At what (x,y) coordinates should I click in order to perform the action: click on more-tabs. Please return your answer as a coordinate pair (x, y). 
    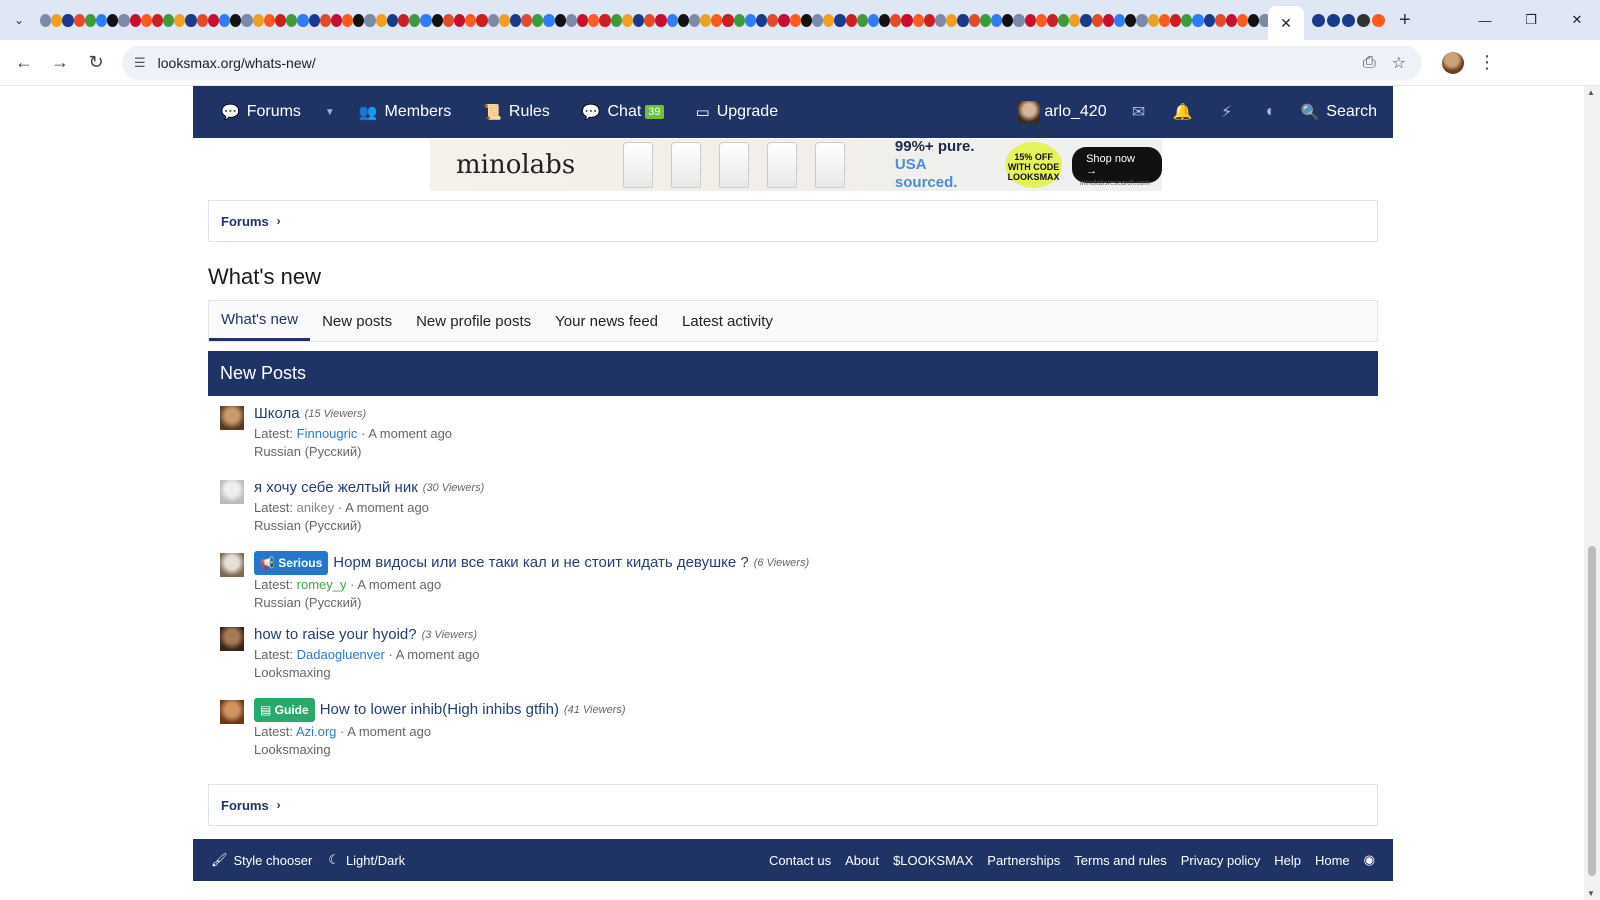
    Looking at the image, I should click on (1348, 20).